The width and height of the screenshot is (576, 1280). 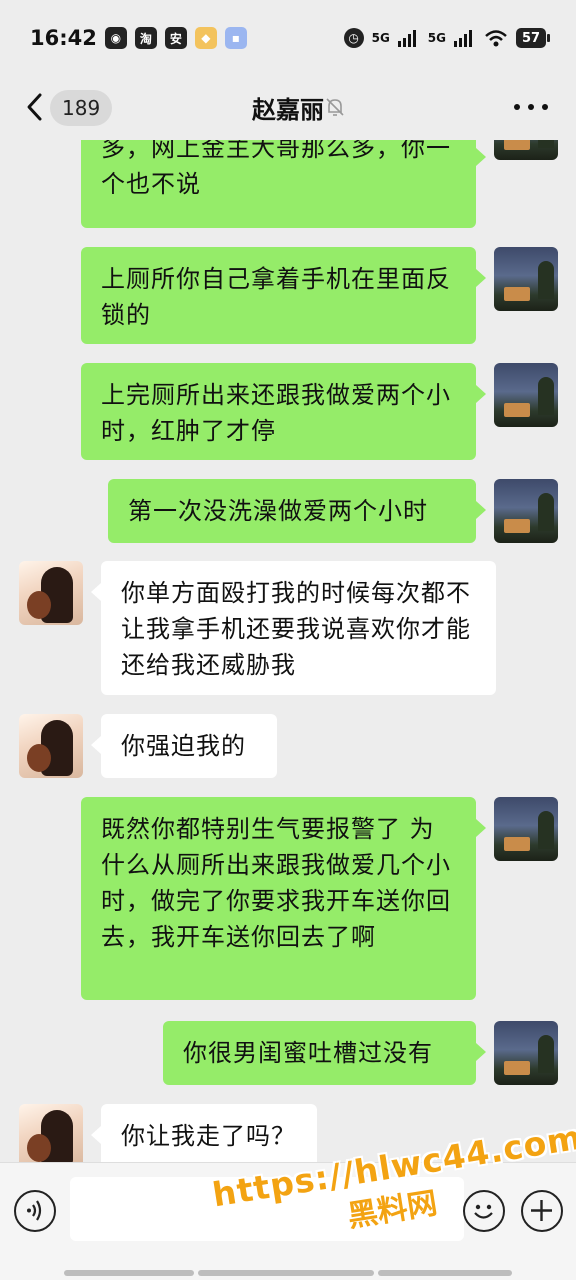 What do you see at coordinates (406, 38) in the screenshot?
I see `signal-bars-icon` at bounding box center [406, 38].